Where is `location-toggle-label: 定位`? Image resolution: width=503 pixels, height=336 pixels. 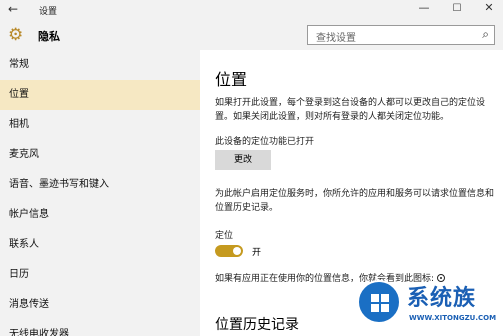
location-toggle-label: 定位 is located at coordinates (224, 236).